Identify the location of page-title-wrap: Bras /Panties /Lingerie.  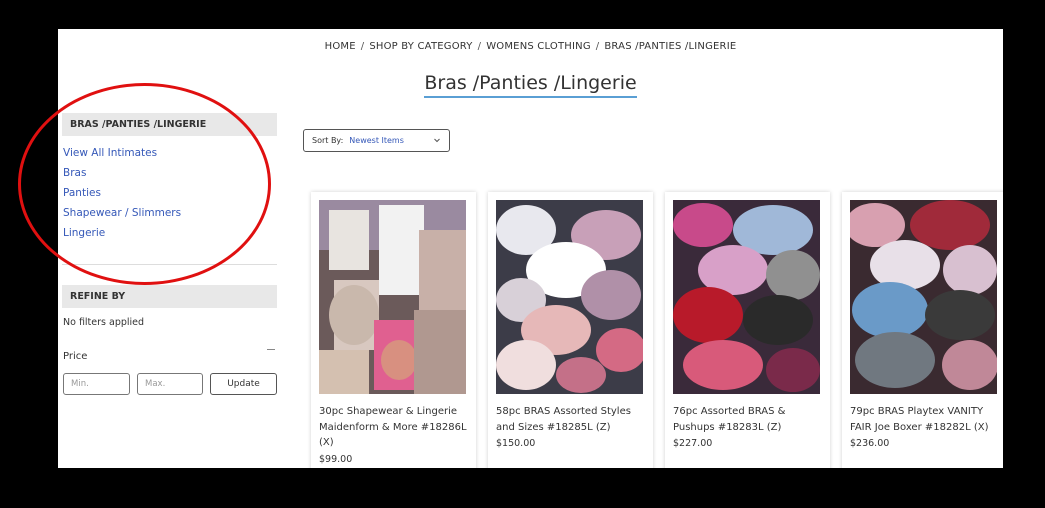
(530, 85).